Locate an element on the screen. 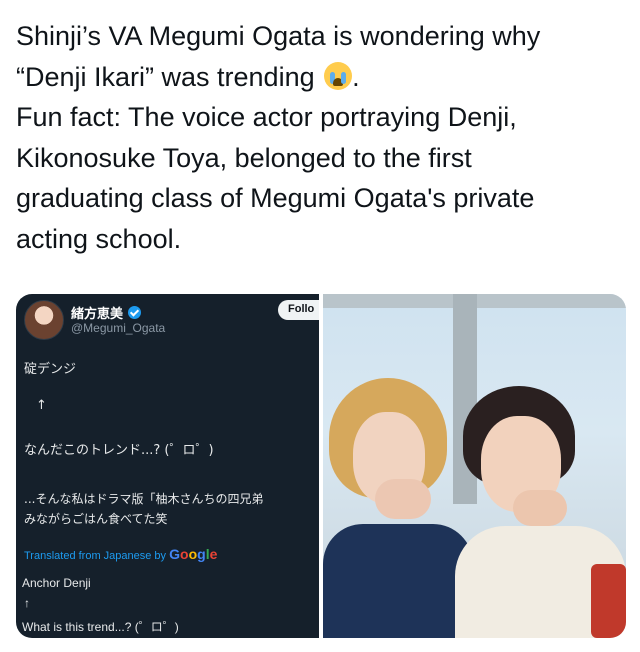  name-row: 緒方恵美 is located at coordinates (106, 312).